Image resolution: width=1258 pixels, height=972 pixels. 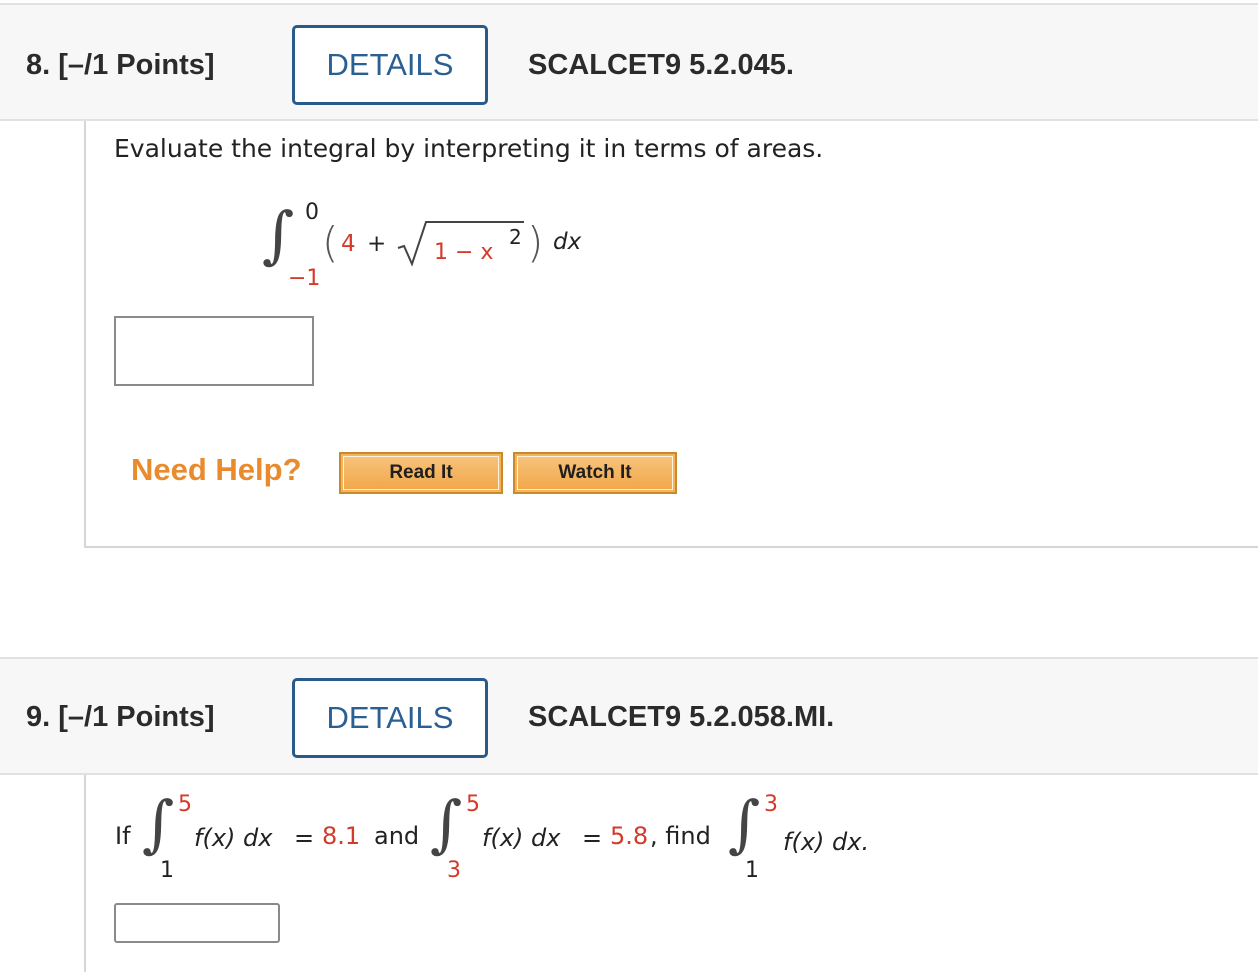 I want to click on integral-sign: ∫, so click(x=278, y=234).